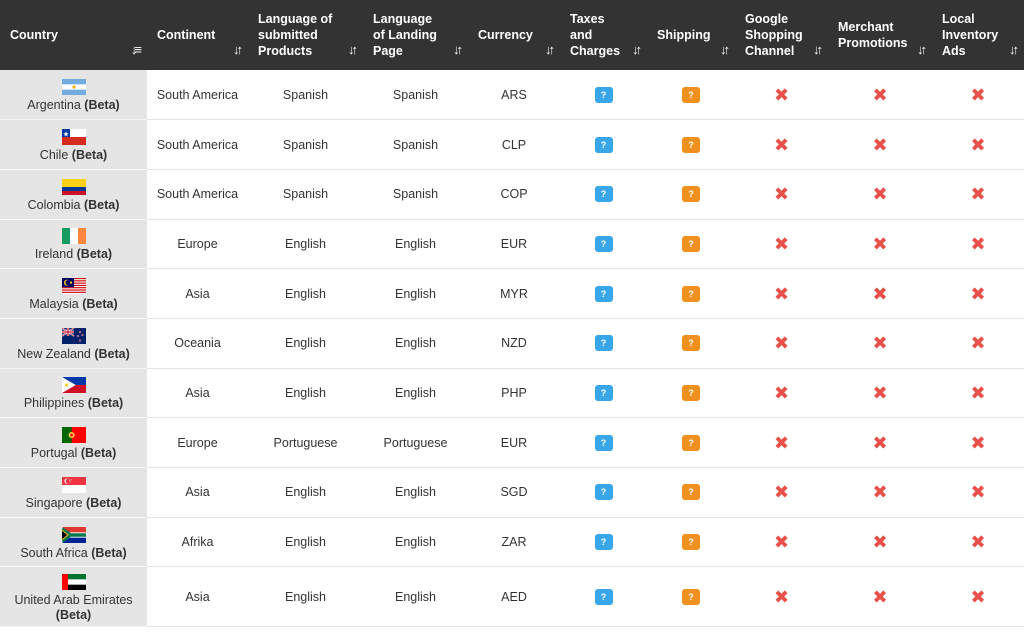 Image resolution: width=1024 pixels, height=632 pixels. I want to click on flag-ar-icon, so click(73, 87).